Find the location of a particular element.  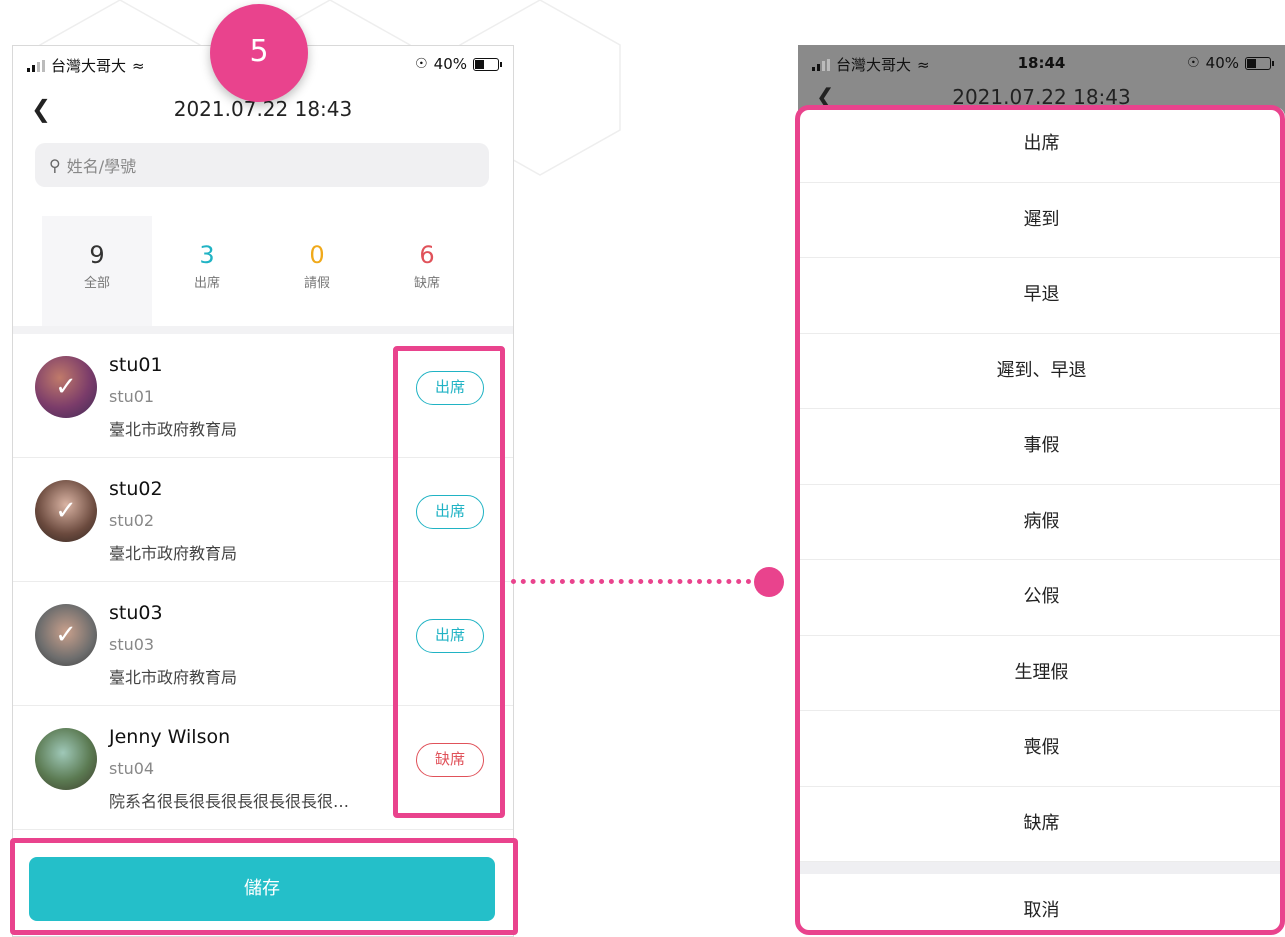

option-late-and-early-leave: 遲到、早退 is located at coordinates (1041, 371).